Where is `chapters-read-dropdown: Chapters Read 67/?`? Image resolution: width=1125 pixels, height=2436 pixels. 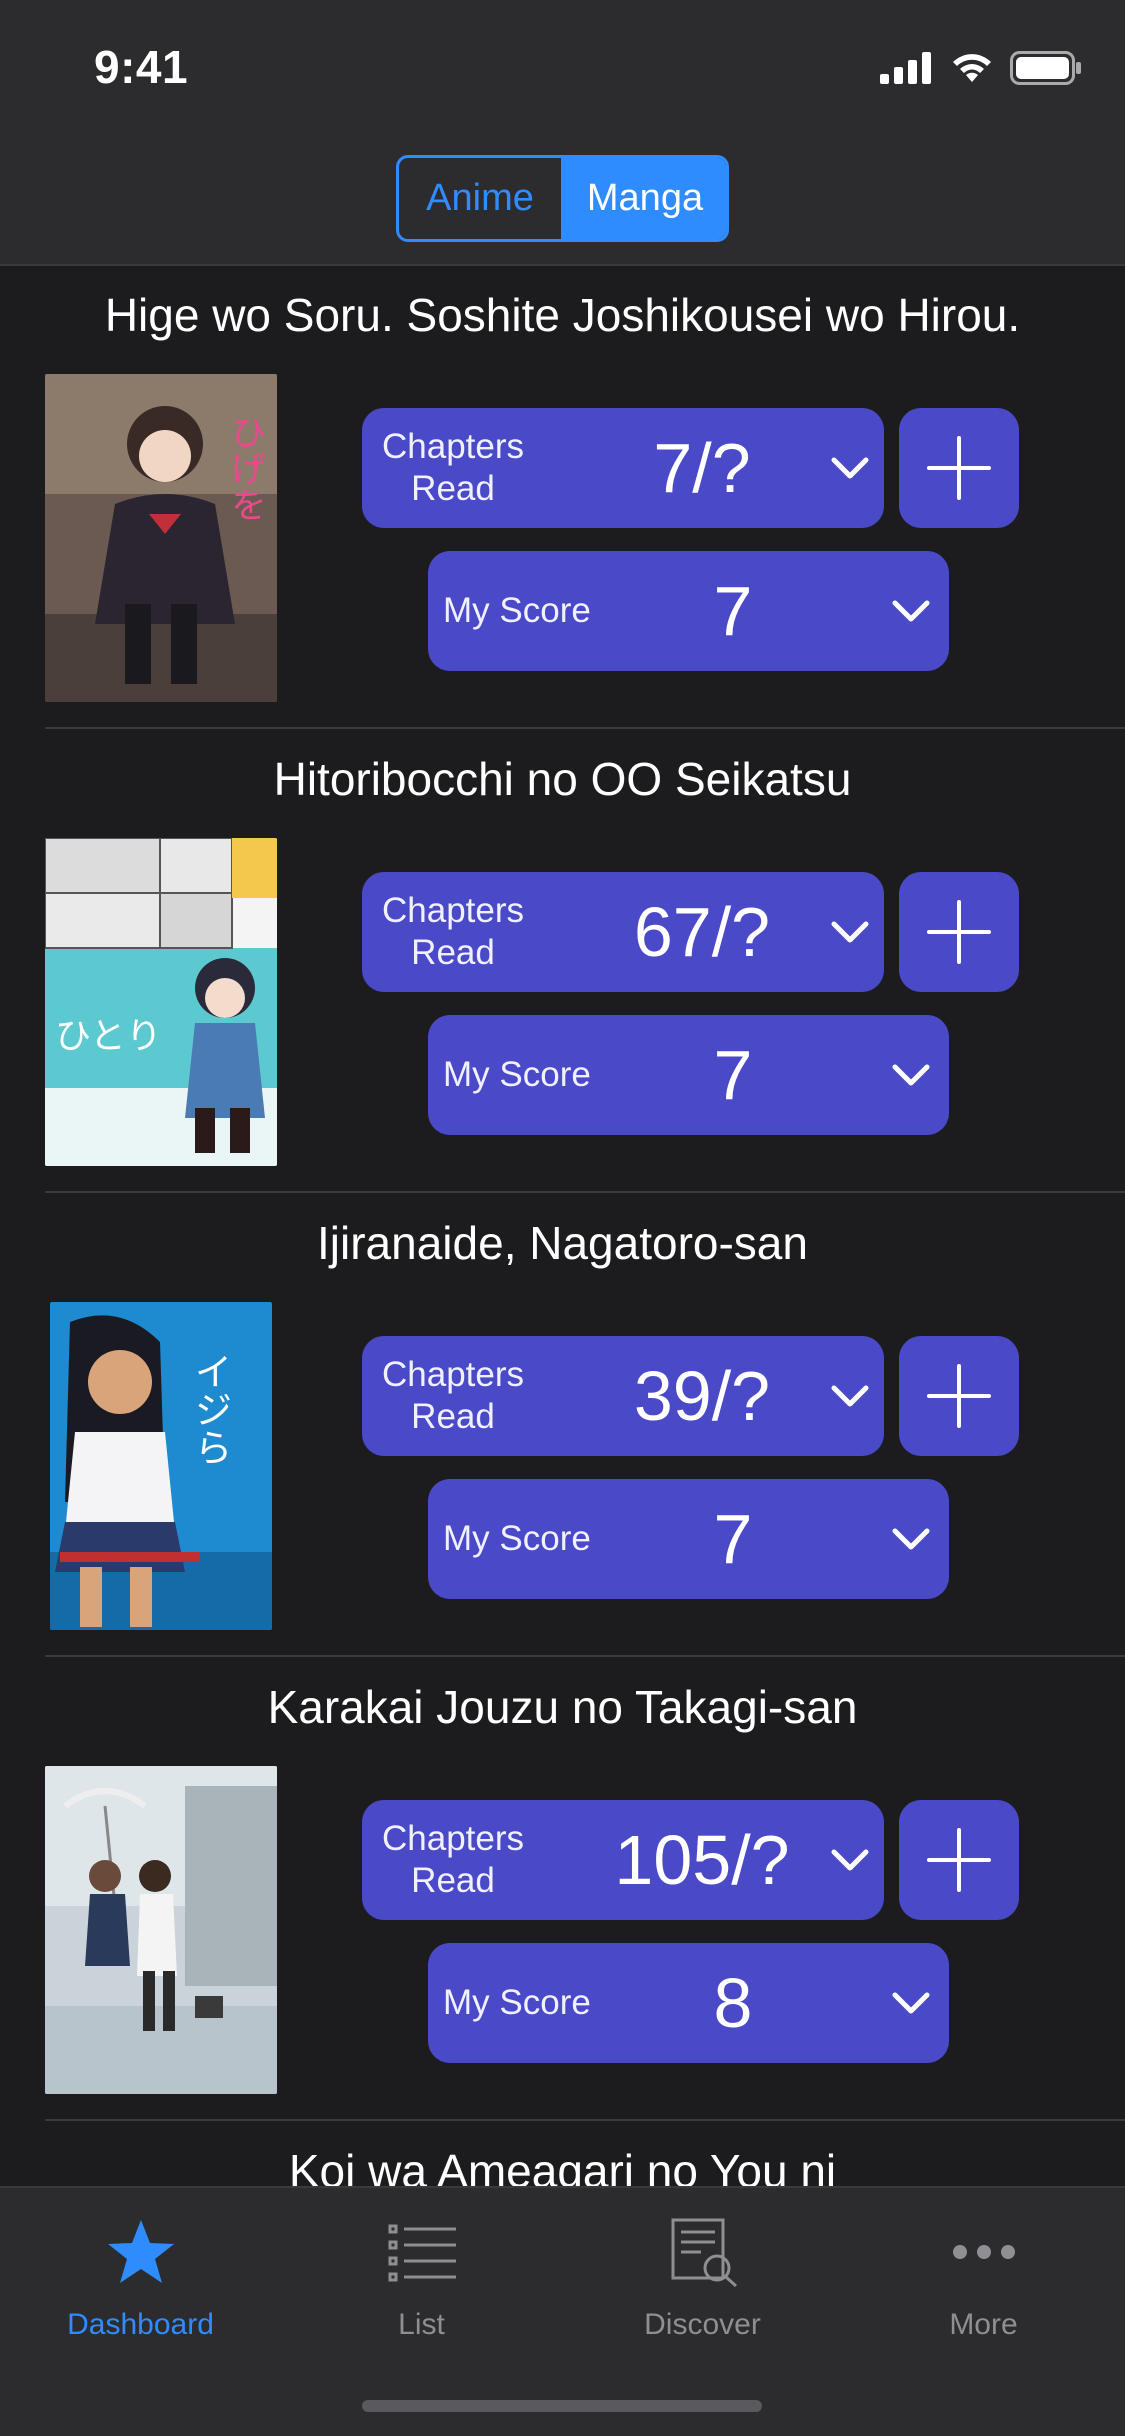 chapters-read-dropdown: Chapters Read 67/? is located at coordinates (623, 932).